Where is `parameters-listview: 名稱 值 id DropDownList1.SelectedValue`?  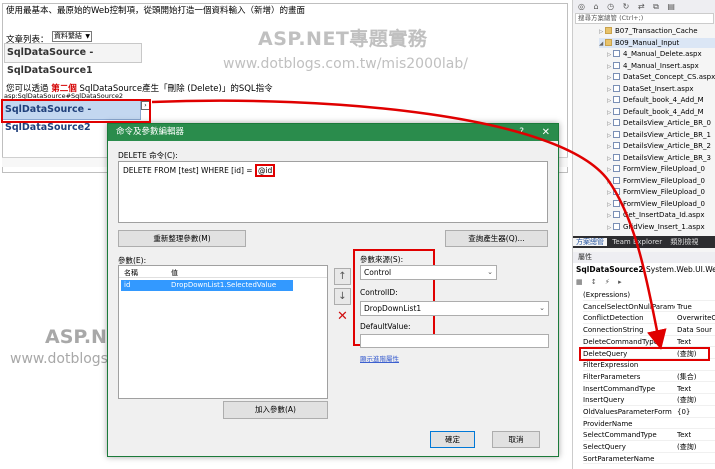
parameters-listview: 名稱 值 id DropDownList1.SelectedValue is located at coordinates (223, 332).